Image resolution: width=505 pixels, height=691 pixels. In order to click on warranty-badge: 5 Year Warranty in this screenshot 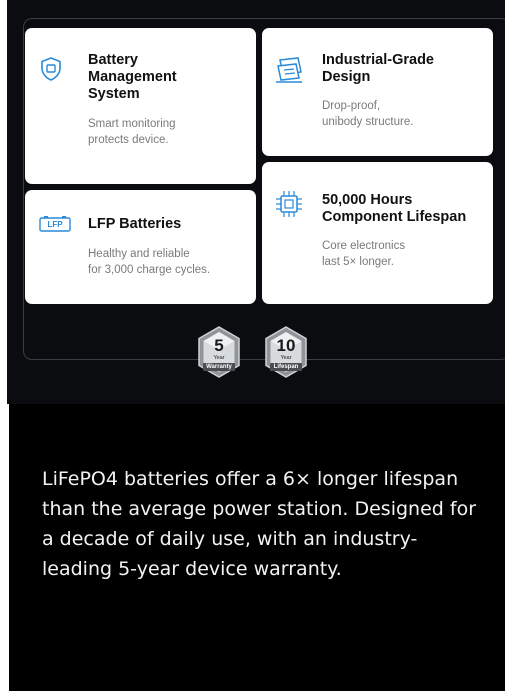, I will do `click(219, 352)`.